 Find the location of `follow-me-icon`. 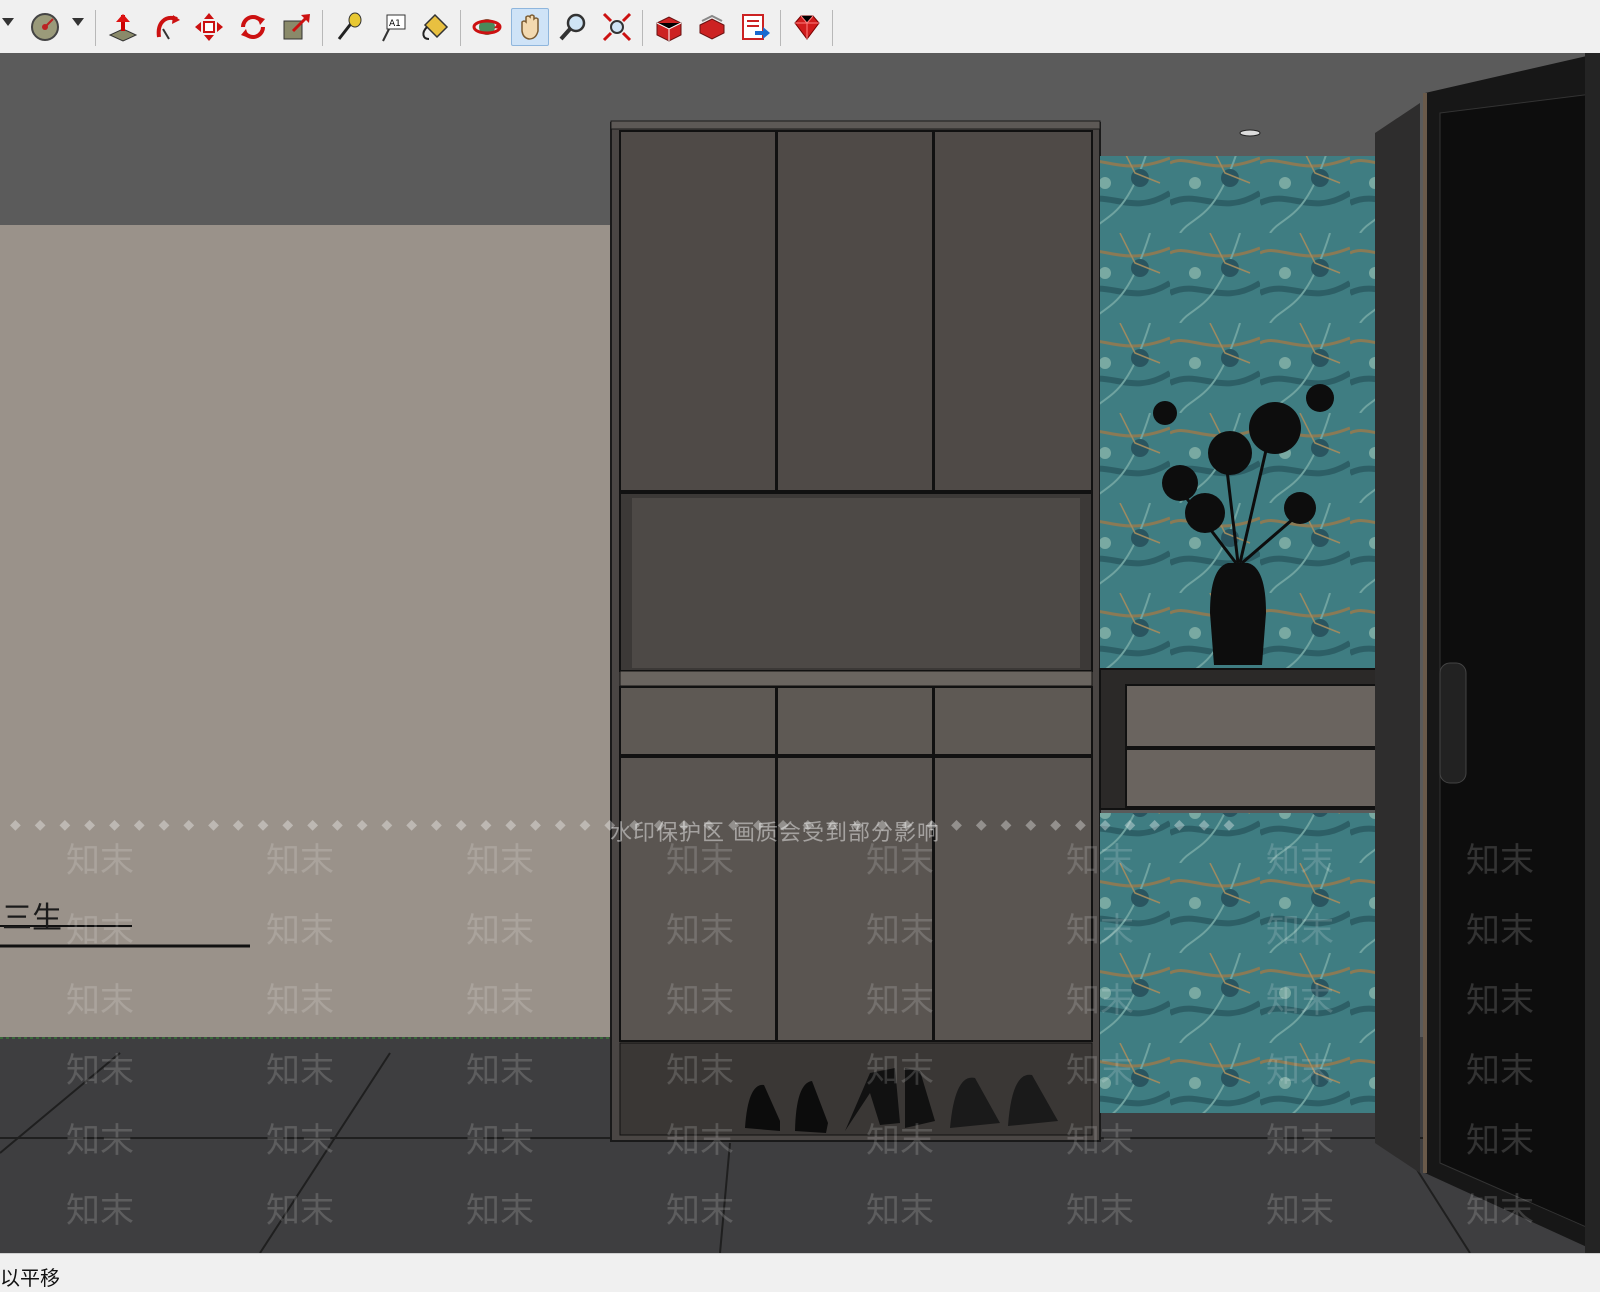

follow-me-icon is located at coordinates (167, 27).